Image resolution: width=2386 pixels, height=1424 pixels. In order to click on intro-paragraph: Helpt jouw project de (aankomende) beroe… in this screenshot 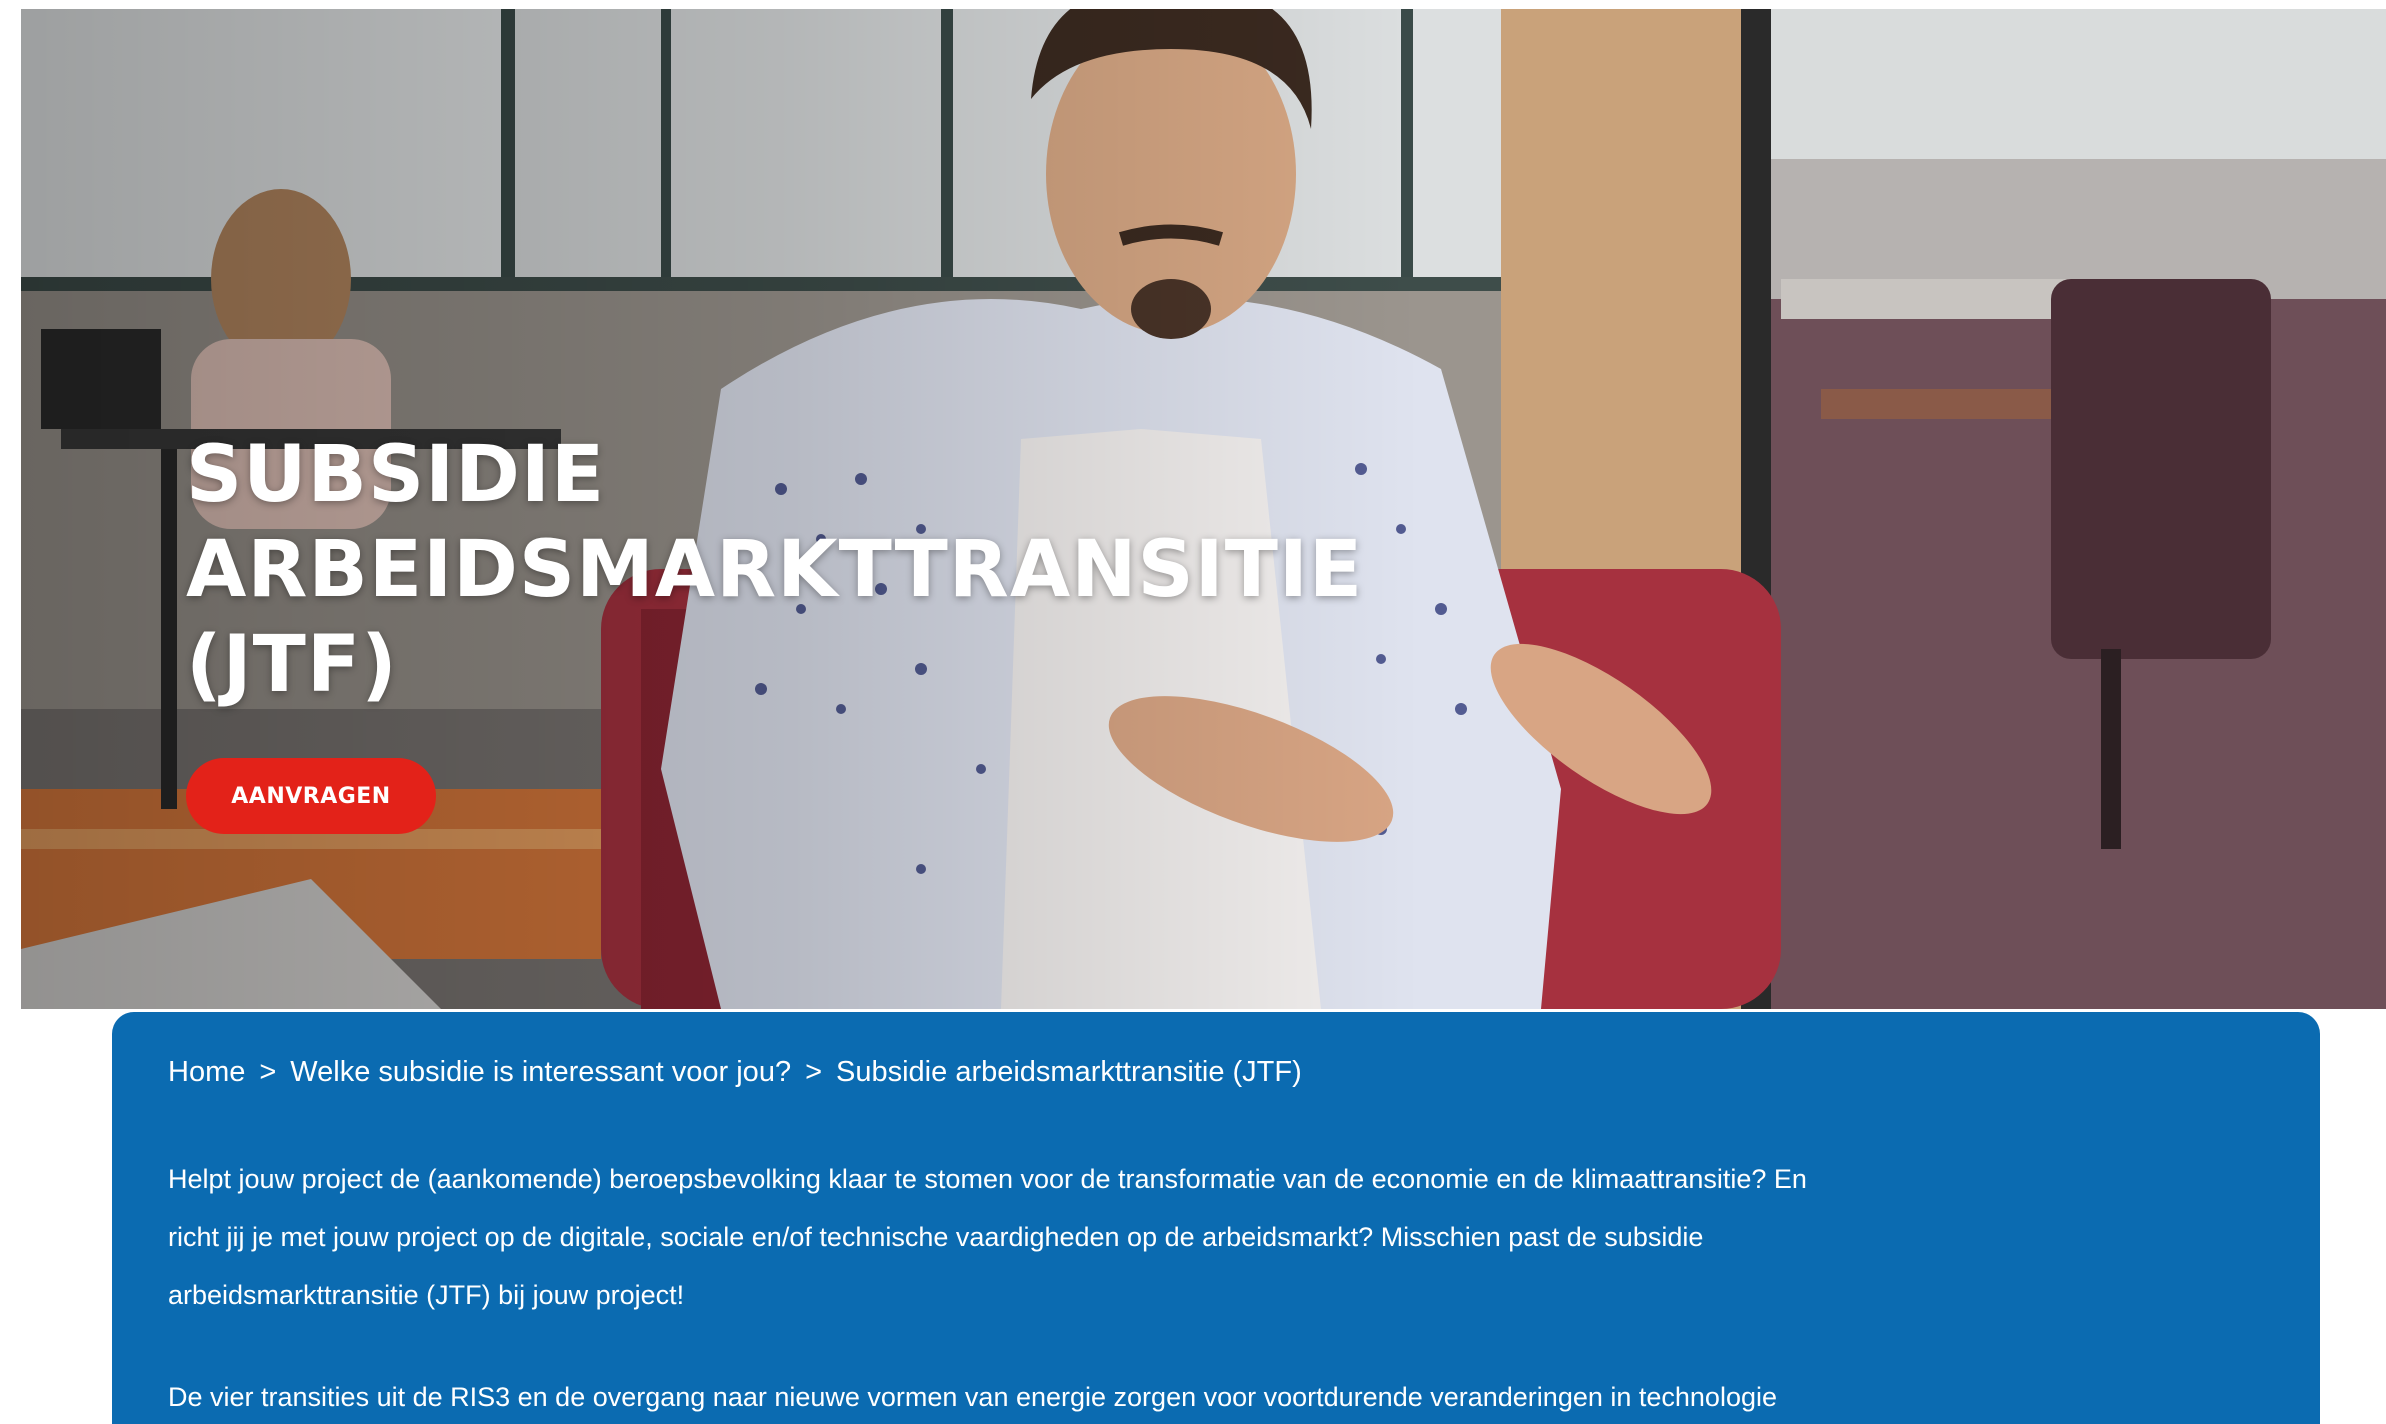, I will do `click(1118, 1237)`.